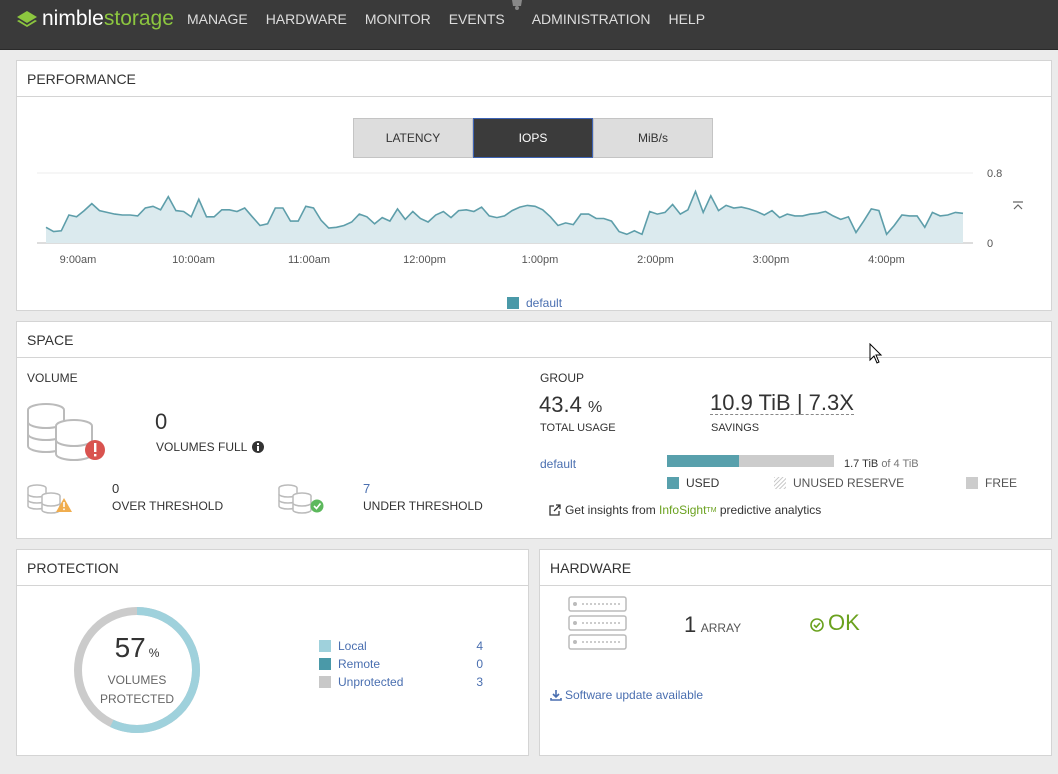 The height and width of the screenshot is (774, 1058). I want to click on hardware-status: OK, so click(835, 623).